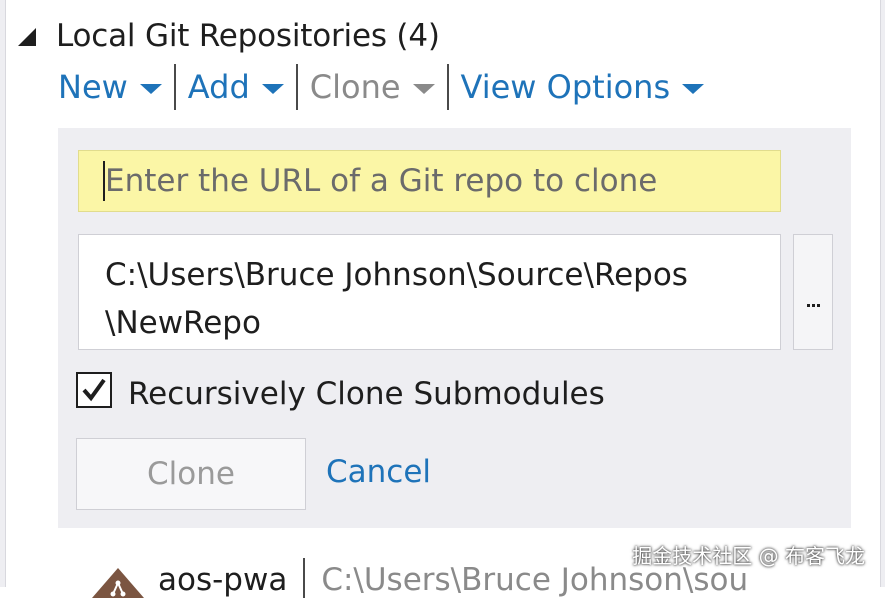  Describe the element at coordinates (378, 472) in the screenshot. I see `cancel-link: Cancel` at that location.